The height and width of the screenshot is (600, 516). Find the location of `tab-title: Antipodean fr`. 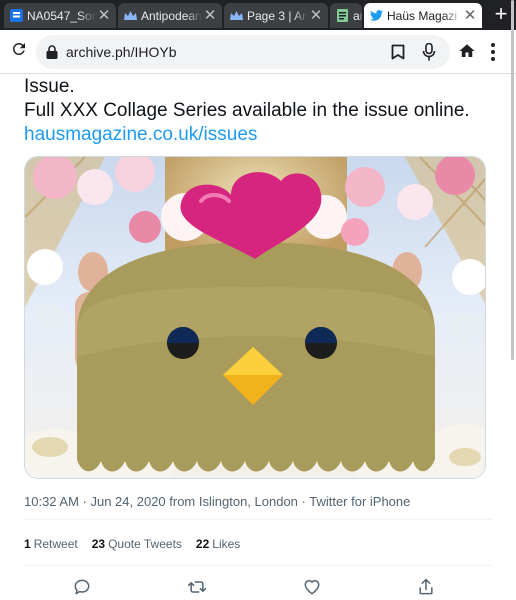

tab-title: Antipodean fr is located at coordinates (171, 15).